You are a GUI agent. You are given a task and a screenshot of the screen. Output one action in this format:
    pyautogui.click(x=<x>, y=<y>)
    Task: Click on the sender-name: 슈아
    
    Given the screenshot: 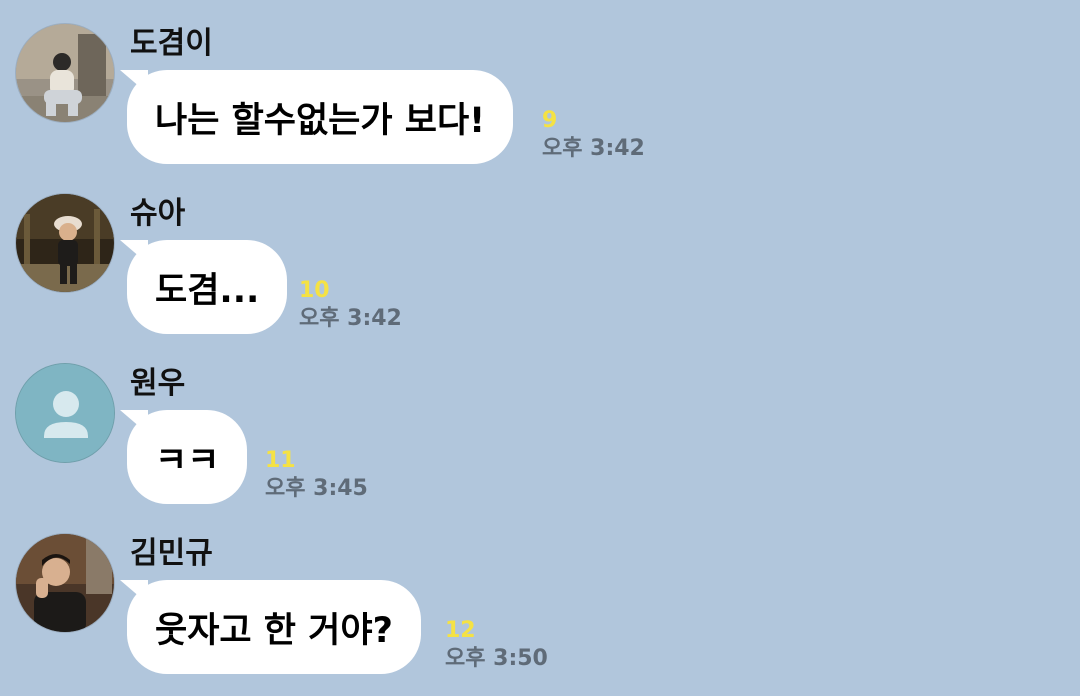 What is the action you would take?
    pyautogui.click(x=158, y=213)
    